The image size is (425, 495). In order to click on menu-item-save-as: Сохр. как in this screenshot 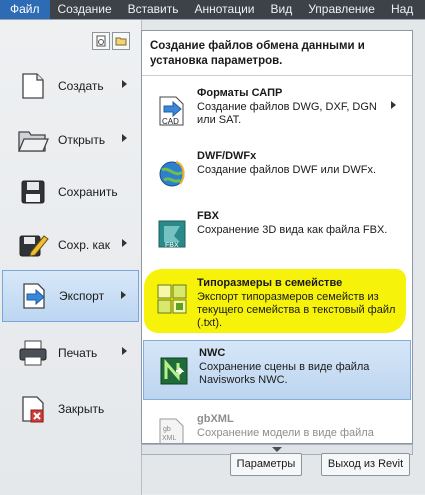, I will do `click(70, 245)`.